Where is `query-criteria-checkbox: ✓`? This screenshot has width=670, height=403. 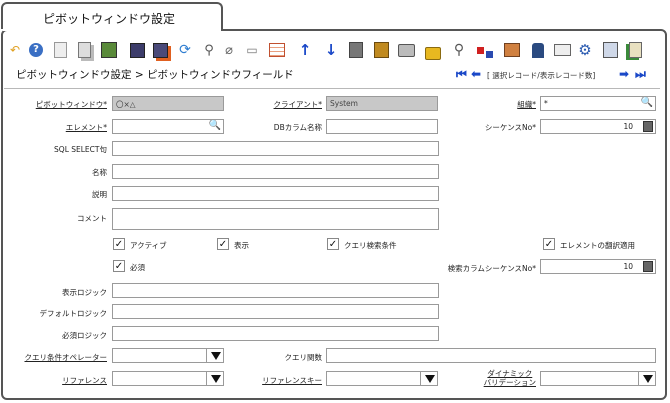 query-criteria-checkbox: ✓ is located at coordinates (333, 244).